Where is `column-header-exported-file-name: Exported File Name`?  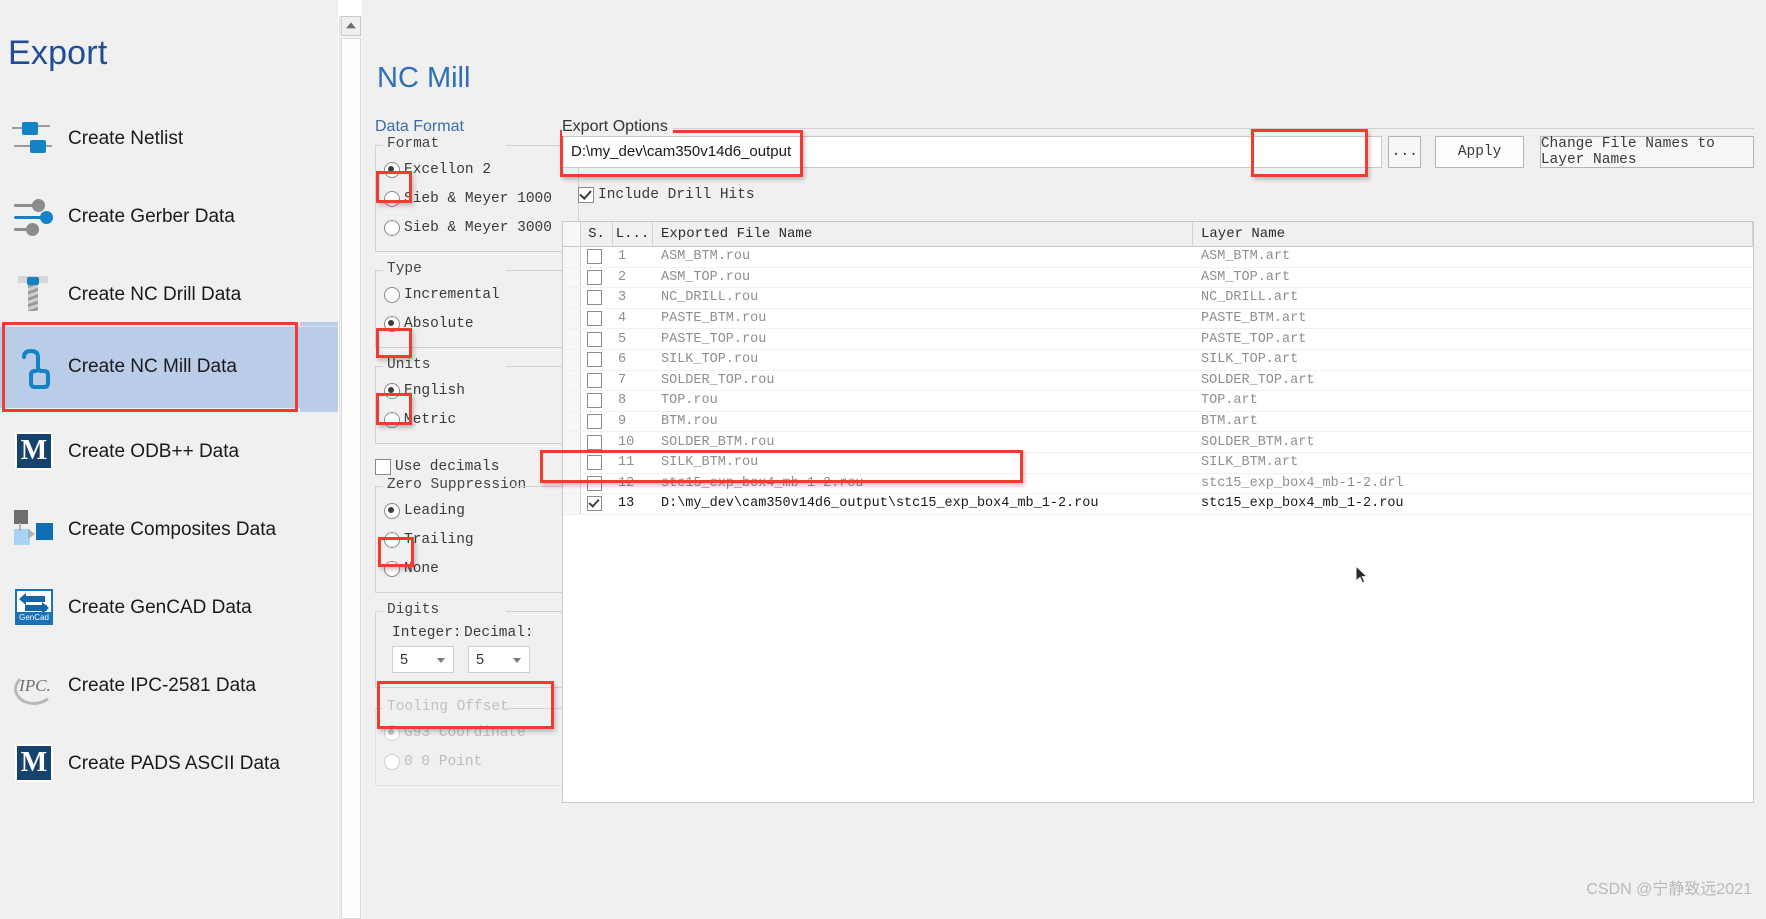
column-header-exported-file-name: Exported File Name is located at coordinates (923, 234).